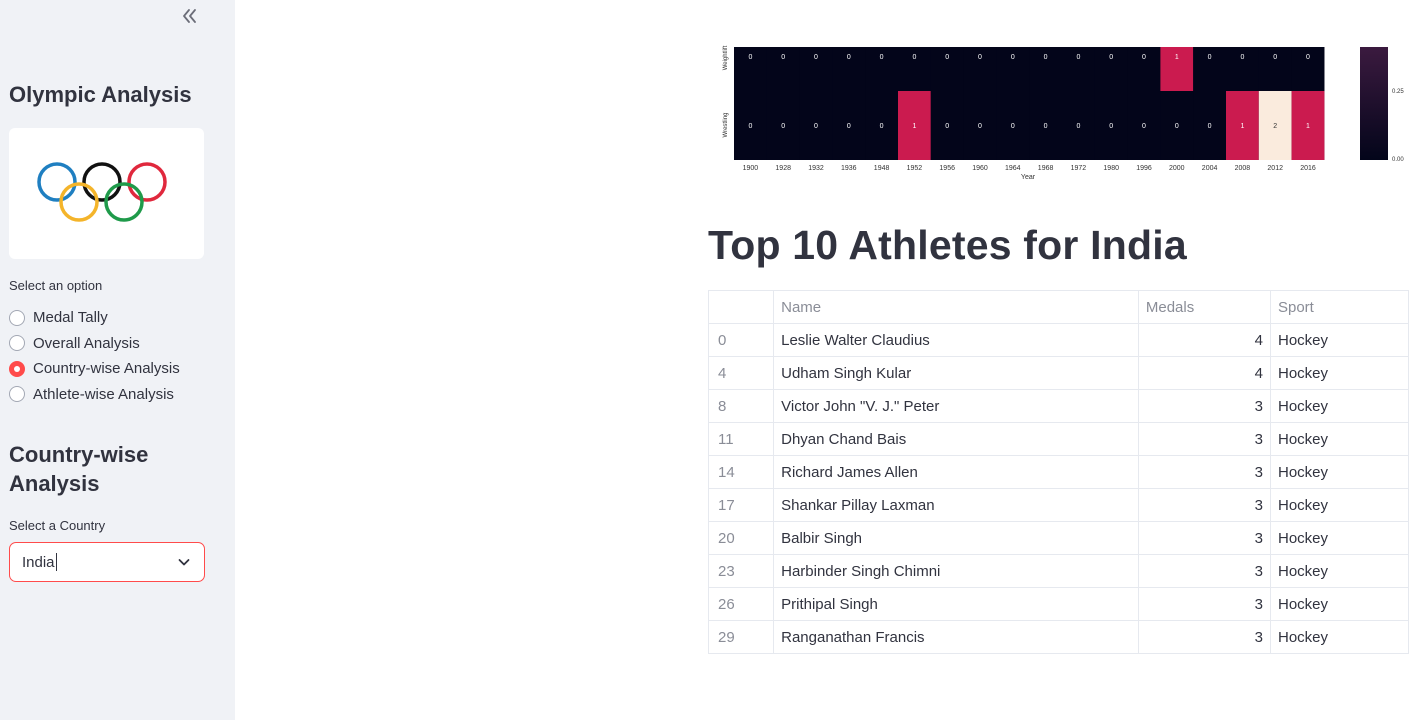 The width and height of the screenshot is (1409, 720). What do you see at coordinates (741, 505) in the screenshot?
I see `row-index: 17` at bounding box center [741, 505].